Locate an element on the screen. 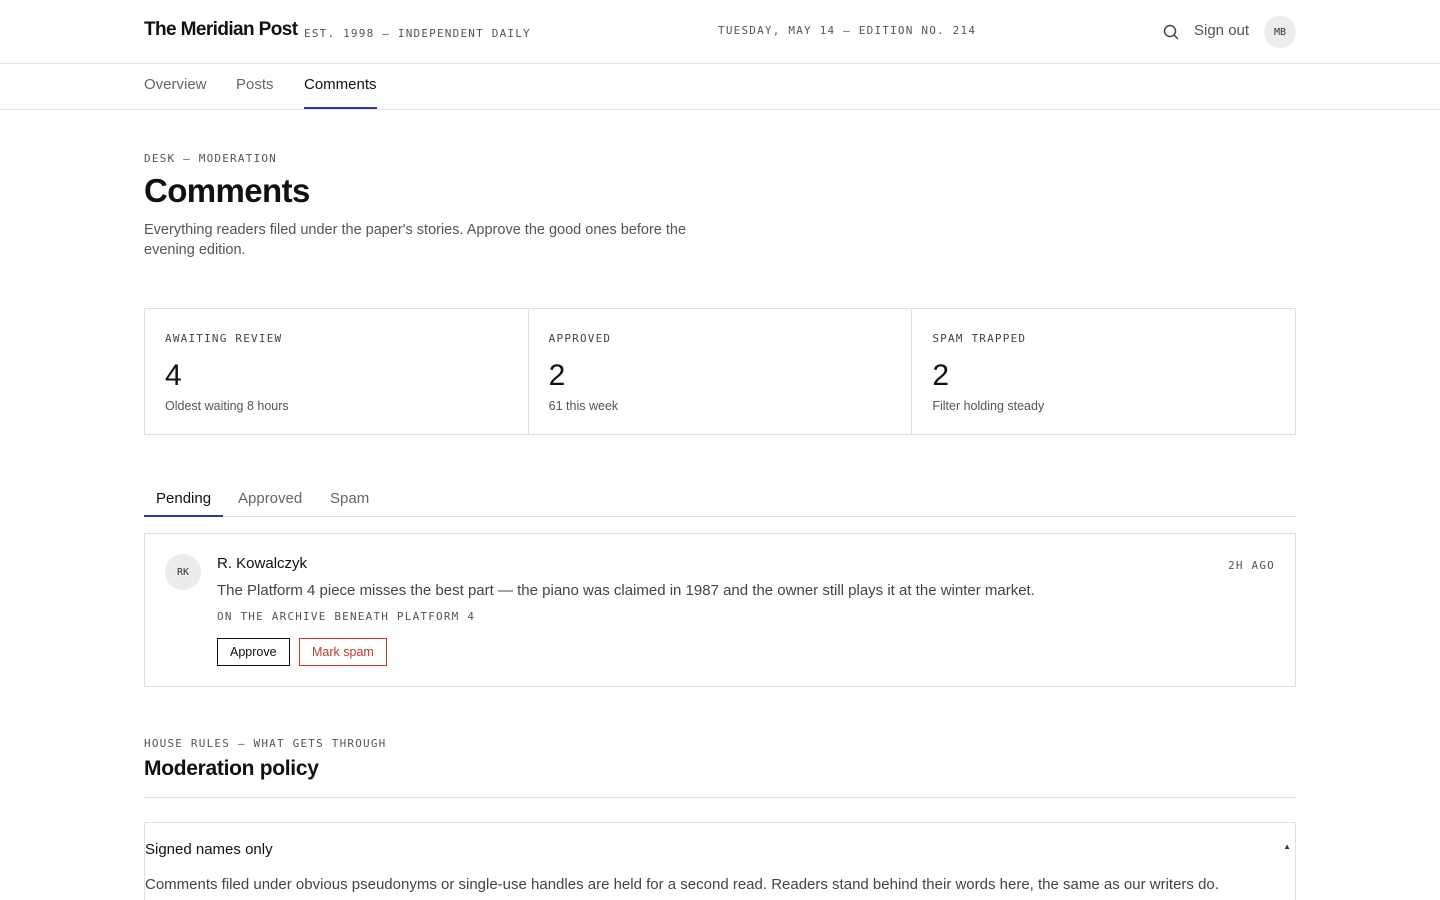  main-nav: Overview Posts Comments is located at coordinates (720, 87).